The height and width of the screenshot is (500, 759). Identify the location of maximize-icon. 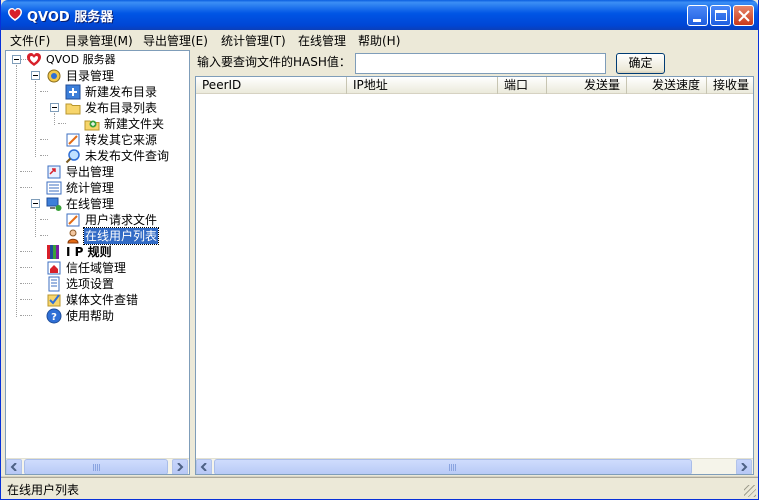
(721, 15).